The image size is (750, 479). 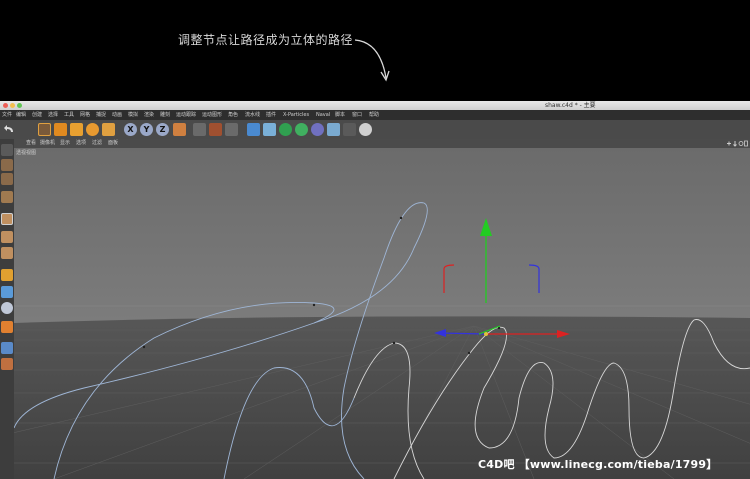 What do you see at coordinates (570, 105) in the screenshot?
I see `window-title: shaw.c4d * - 主要` at bounding box center [570, 105].